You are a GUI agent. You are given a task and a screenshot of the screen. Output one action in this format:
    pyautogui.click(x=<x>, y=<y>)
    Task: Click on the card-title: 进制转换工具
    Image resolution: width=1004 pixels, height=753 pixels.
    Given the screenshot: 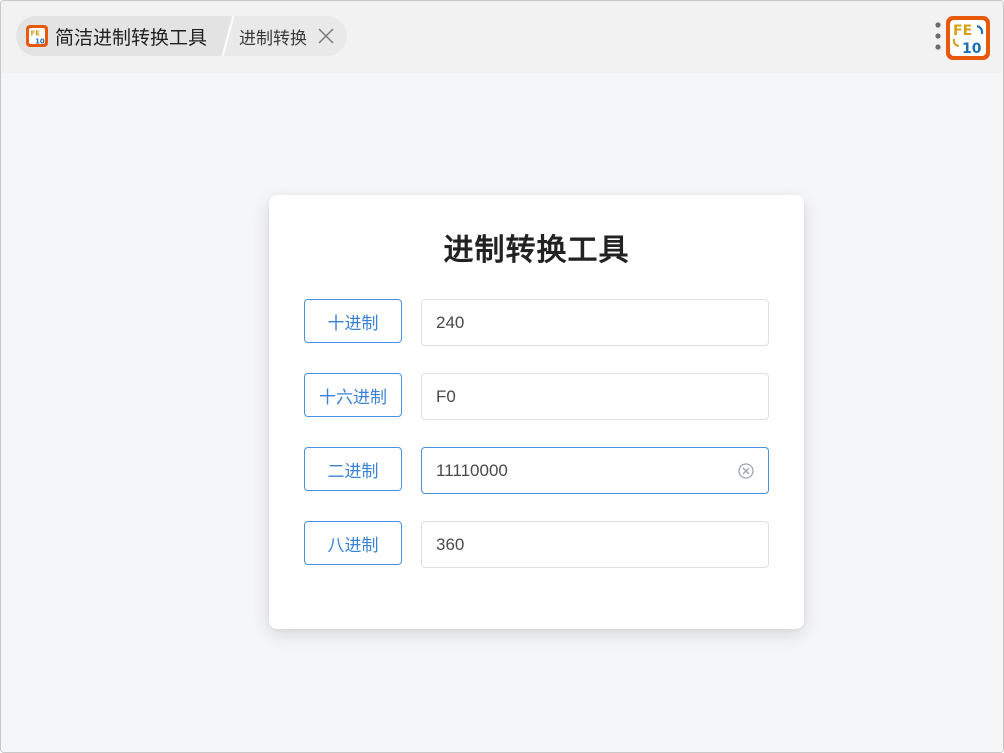 What is the action you would take?
    pyautogui.click(x=536, y=250)
    